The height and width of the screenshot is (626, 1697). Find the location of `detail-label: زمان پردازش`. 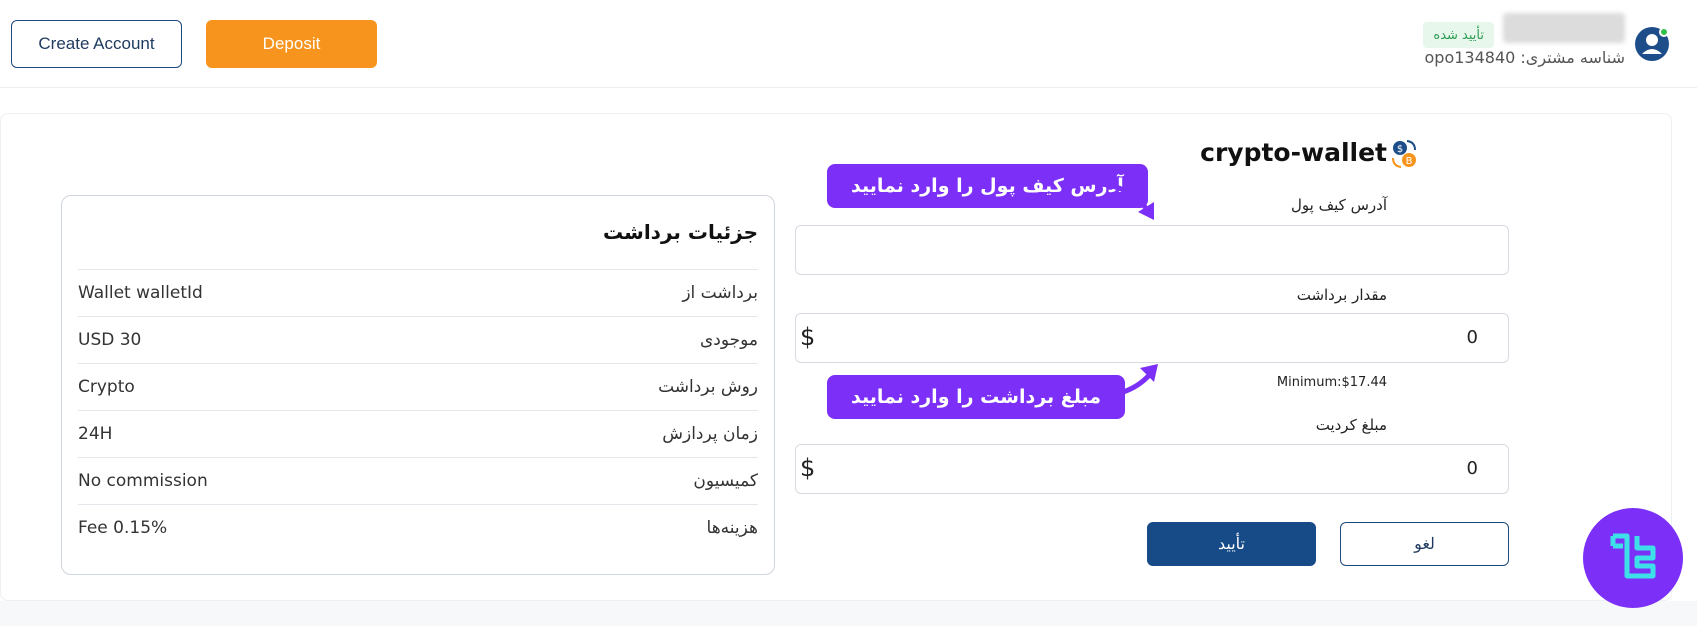

detail-label: زمان پردازش is located at coordinates (710, 434).